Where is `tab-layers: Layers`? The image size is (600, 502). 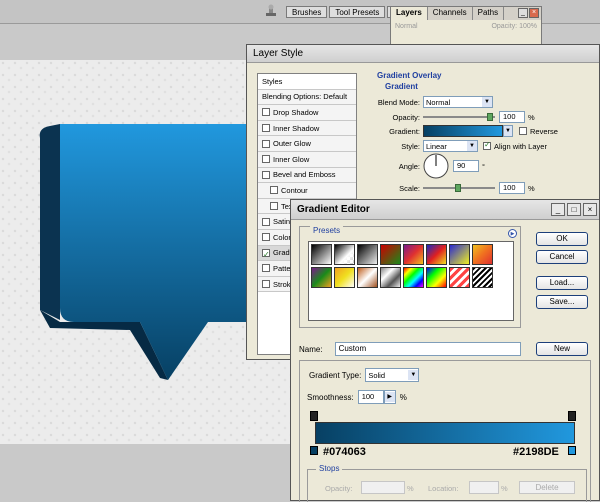
tab-layers: Layers is located at coordinates (409, 13).